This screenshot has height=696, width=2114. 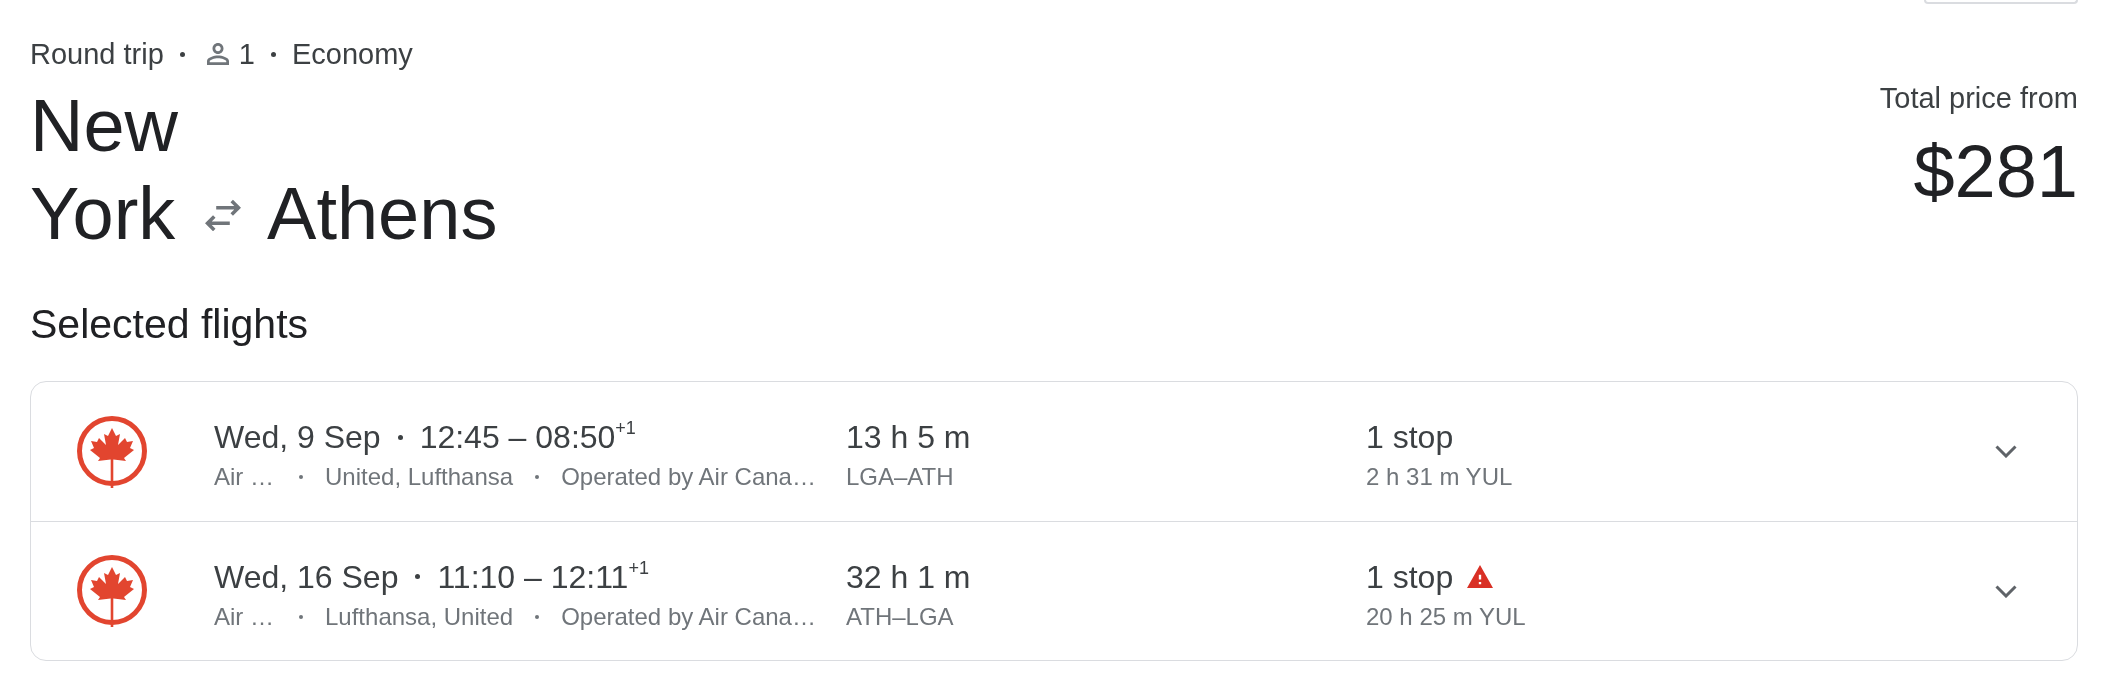 What do you see at coordinates (104, 170) in the screenshot?
I see `origin-city: New York` at bounding box center [104, 170].